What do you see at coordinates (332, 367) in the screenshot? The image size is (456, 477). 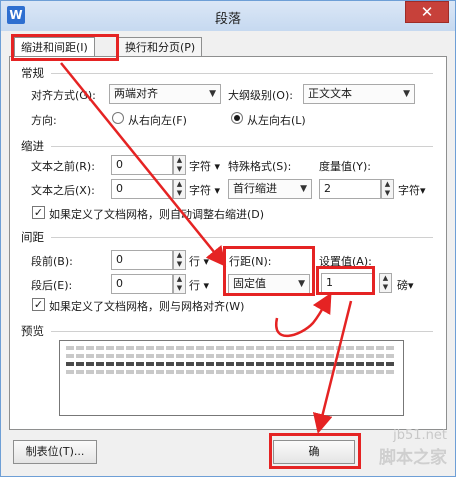 I see `arrow-to-ok` at bounding box center [332, 367].